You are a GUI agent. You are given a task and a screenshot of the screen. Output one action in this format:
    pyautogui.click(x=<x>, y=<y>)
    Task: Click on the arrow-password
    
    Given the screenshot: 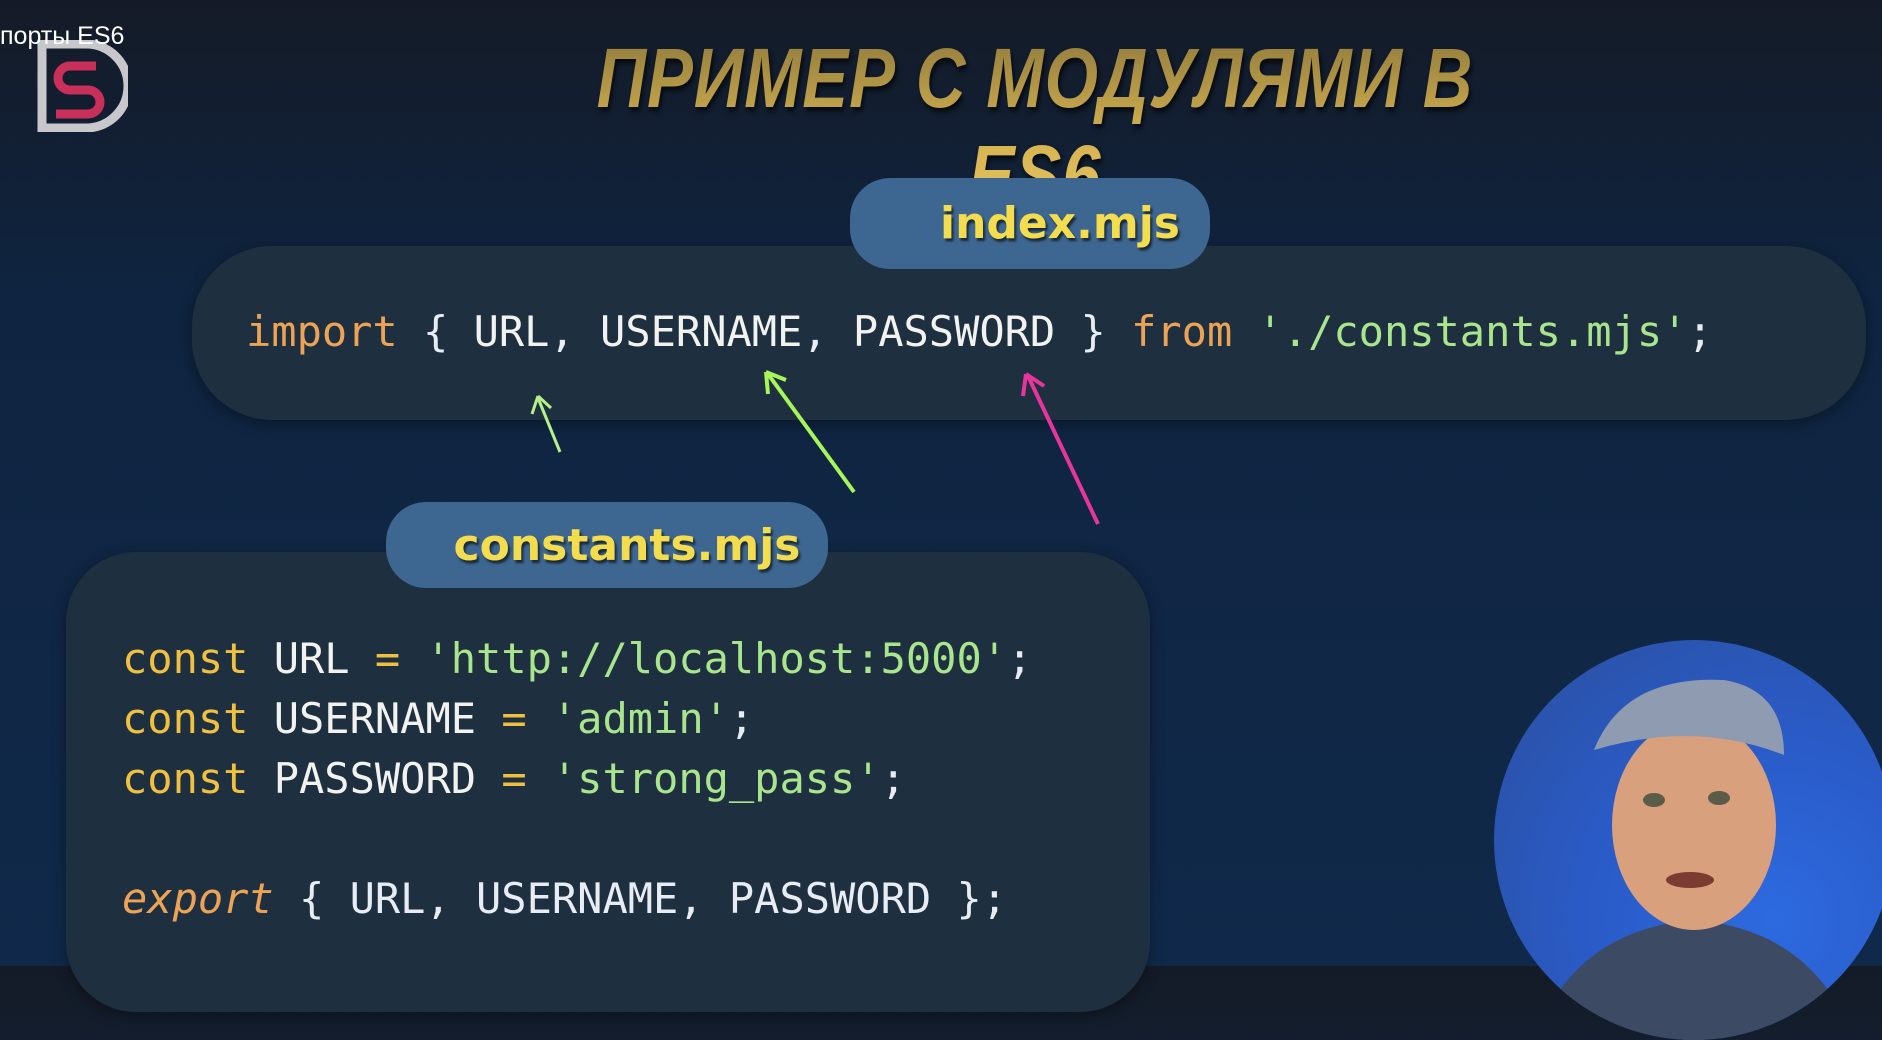 What is the action you would take?
    pyautogui.click(x=1060, y=448)
    